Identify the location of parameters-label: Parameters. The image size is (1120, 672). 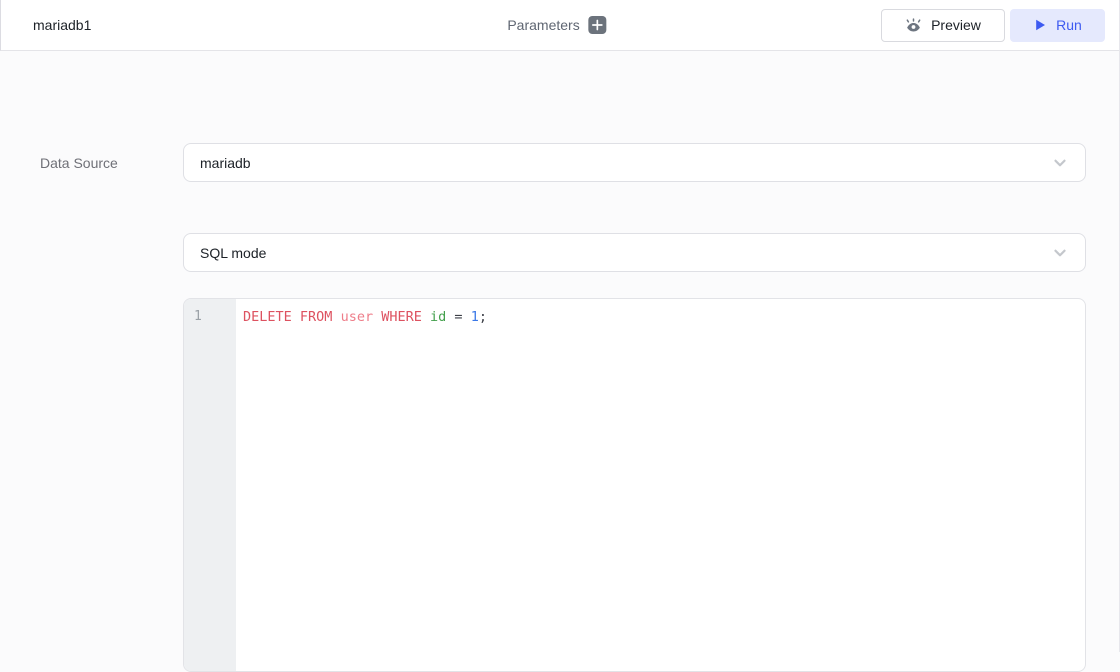
(543, 25).